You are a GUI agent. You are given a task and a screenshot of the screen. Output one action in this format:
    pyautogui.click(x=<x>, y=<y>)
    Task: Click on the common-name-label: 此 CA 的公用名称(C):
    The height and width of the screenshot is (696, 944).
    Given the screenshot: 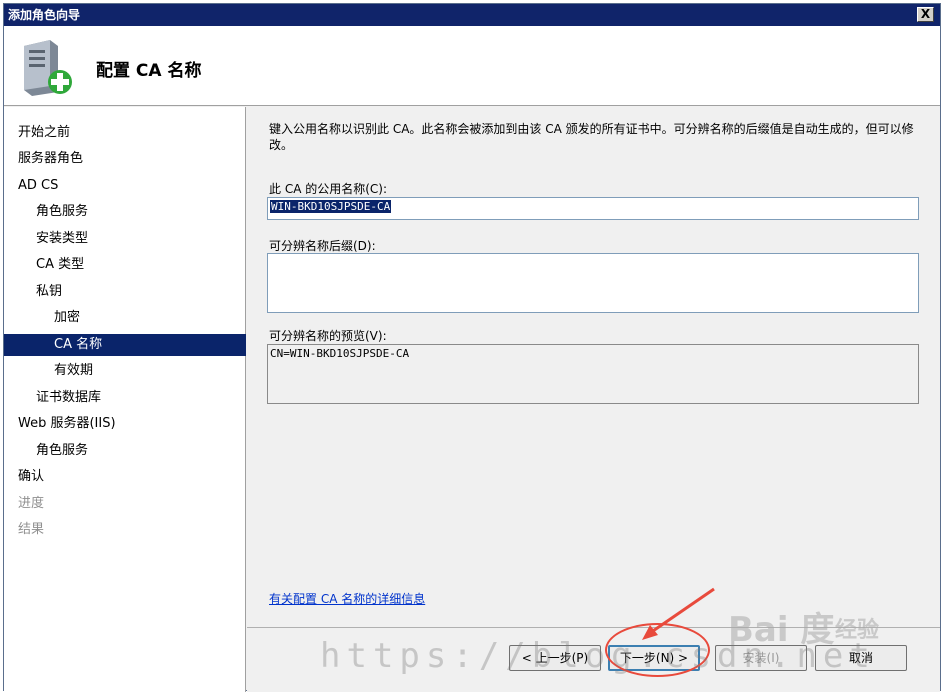 What is the action you would take?
    pyautogui.click(x=328, y=189)
    